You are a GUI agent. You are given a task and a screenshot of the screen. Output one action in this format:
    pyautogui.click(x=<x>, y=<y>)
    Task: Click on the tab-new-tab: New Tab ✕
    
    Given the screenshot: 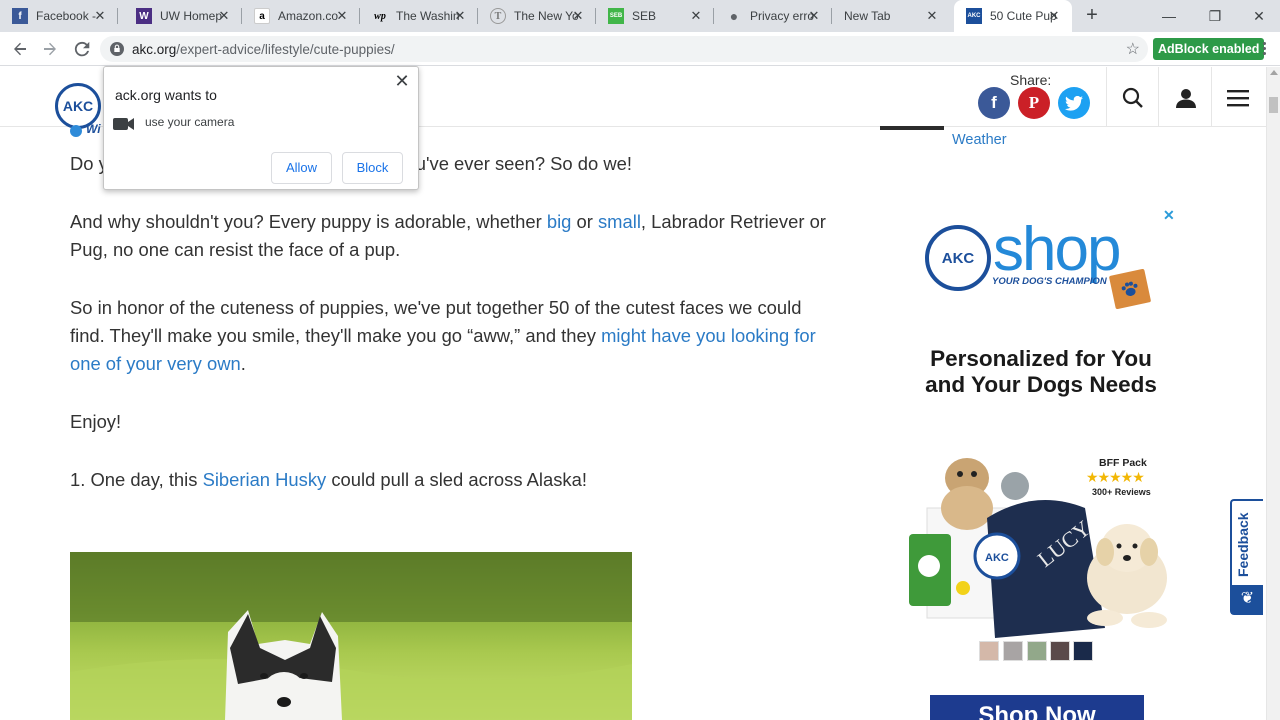 What is the action you would take?
    pyautogui.click(x=891, y=16)
    